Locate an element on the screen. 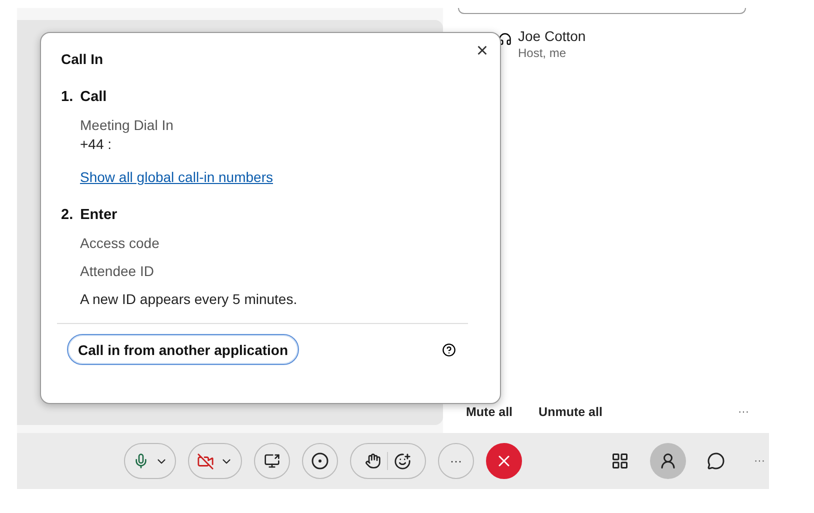  step-number: 1. is located at coordinates (67, 97).